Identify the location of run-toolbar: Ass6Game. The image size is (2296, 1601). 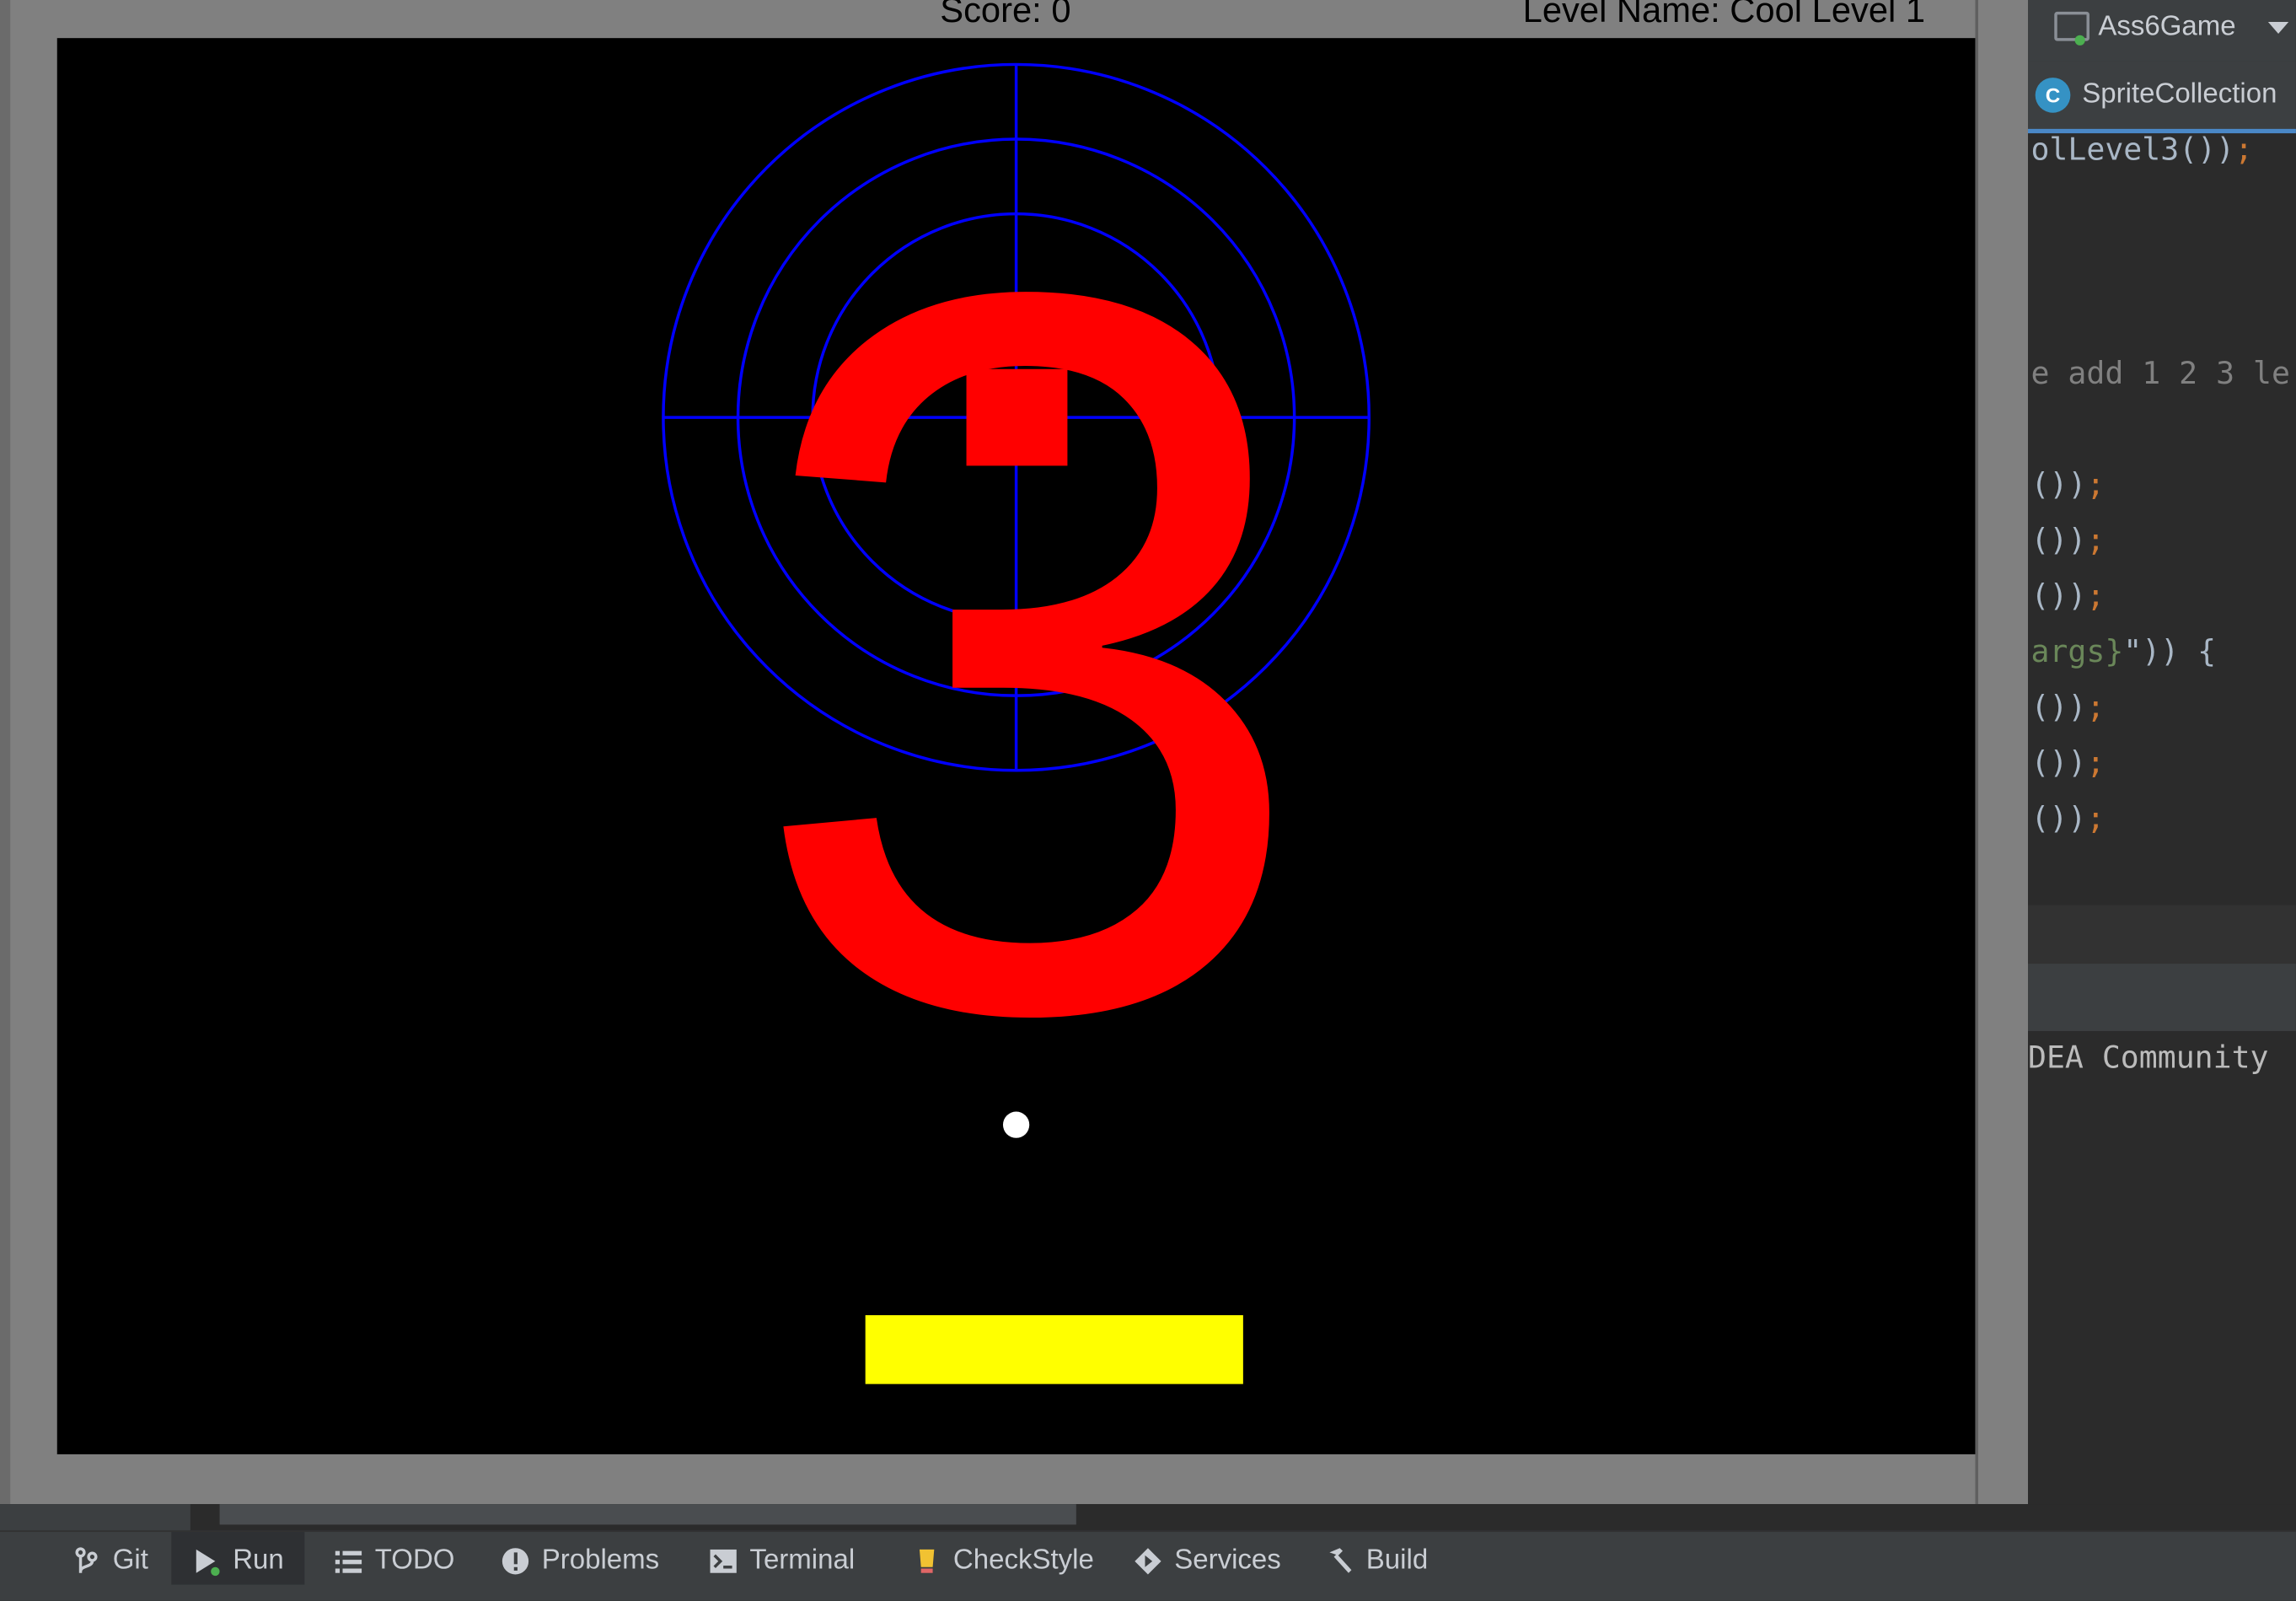
(2161, 31).